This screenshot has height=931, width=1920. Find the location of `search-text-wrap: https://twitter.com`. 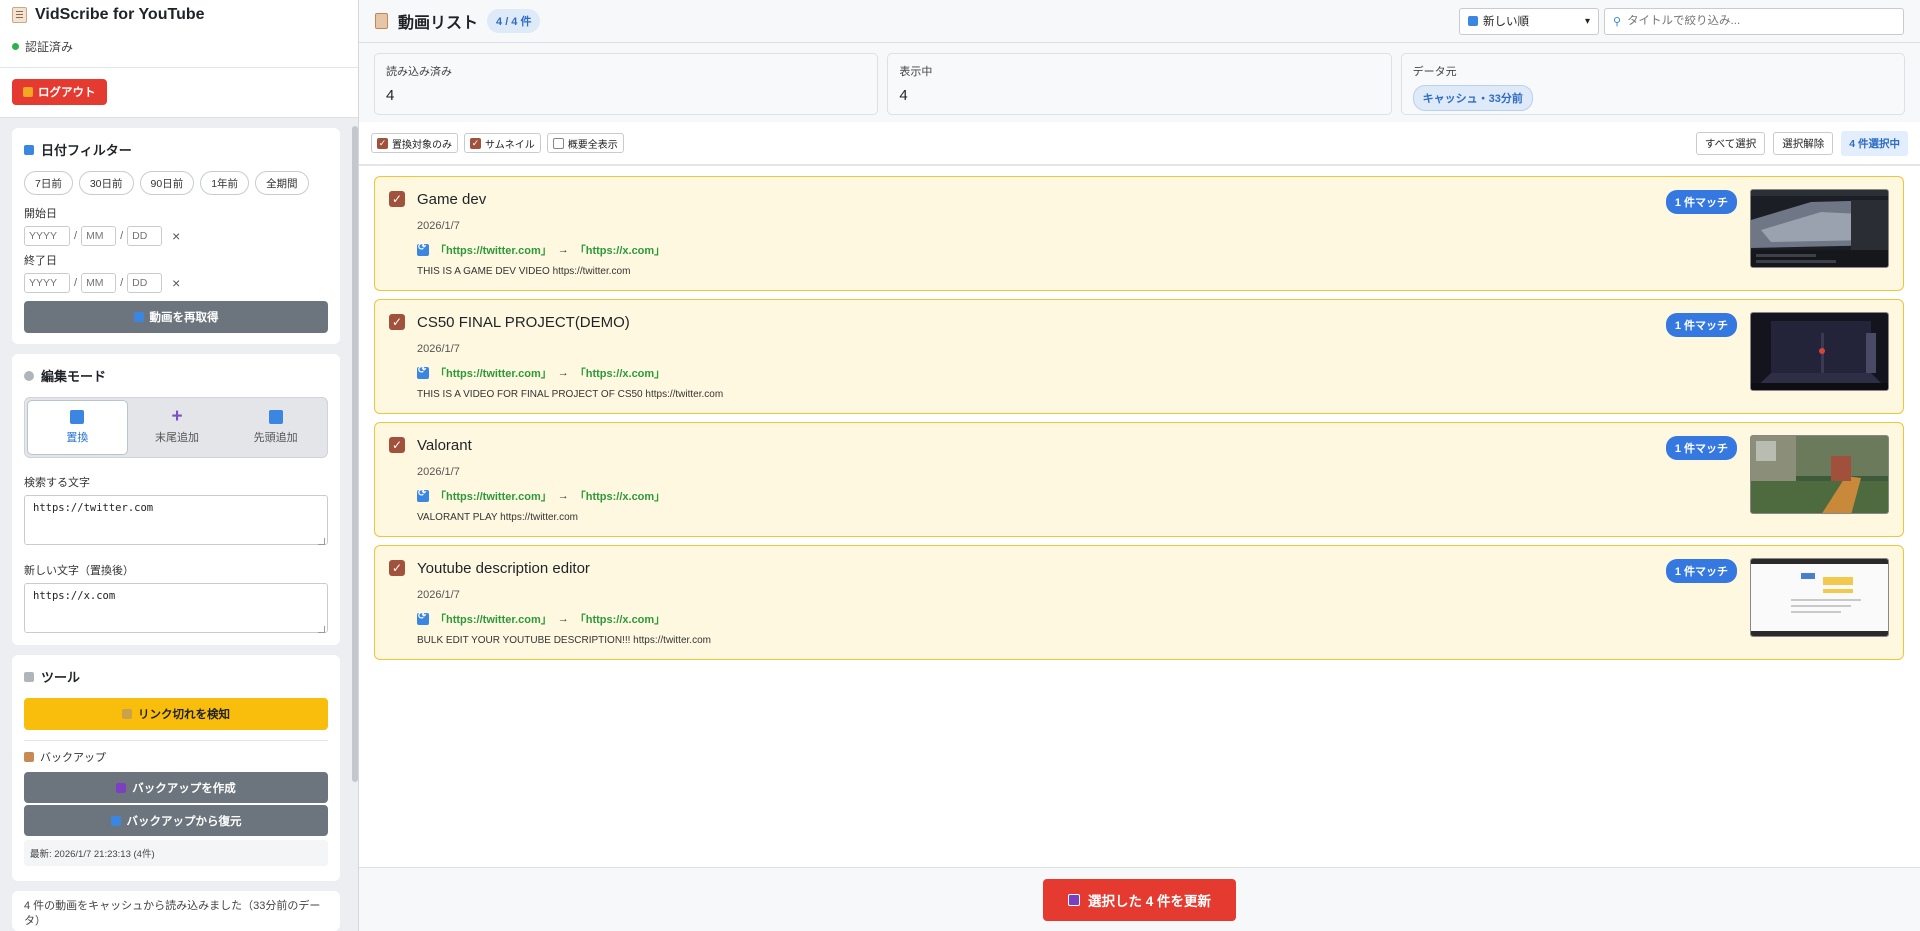

search-text-wrap: https://twitter.com is located at coordinates (176, 521).